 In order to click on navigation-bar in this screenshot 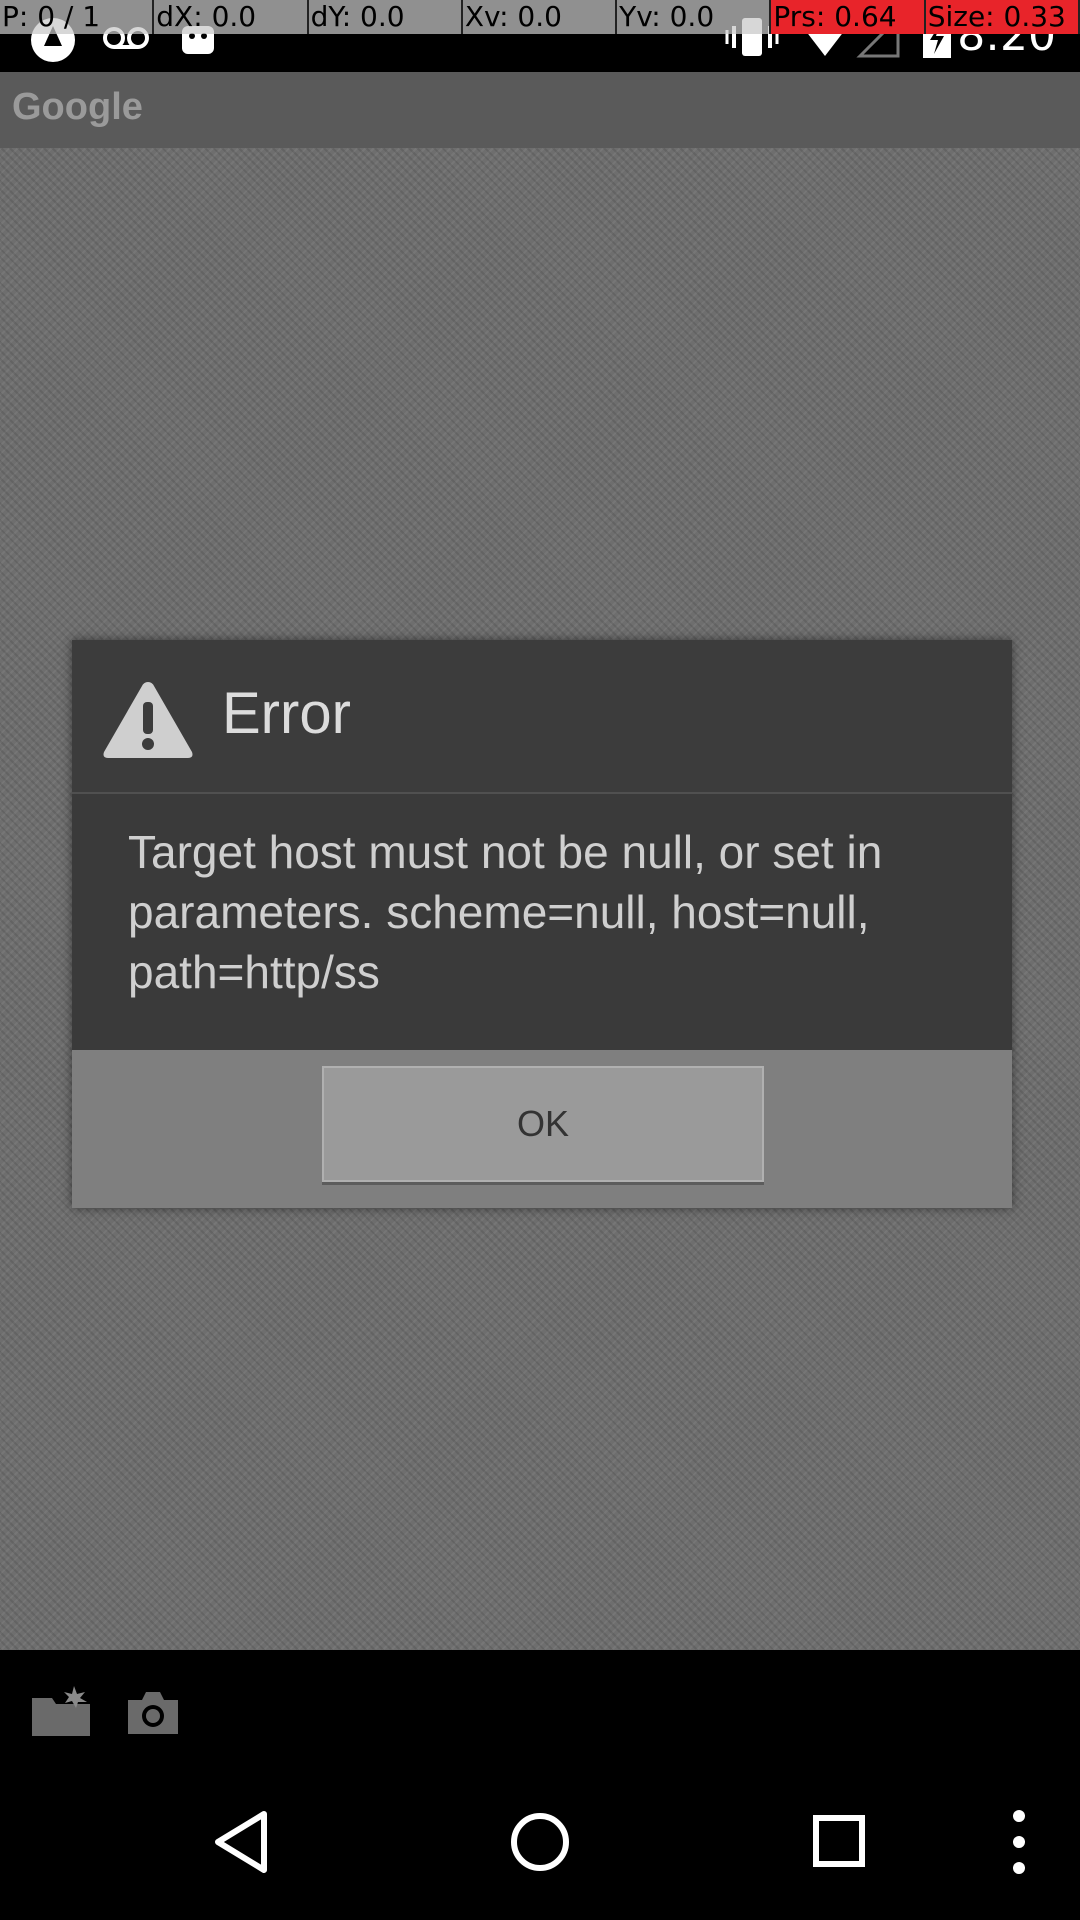, I will do `click(540, 1845)`.